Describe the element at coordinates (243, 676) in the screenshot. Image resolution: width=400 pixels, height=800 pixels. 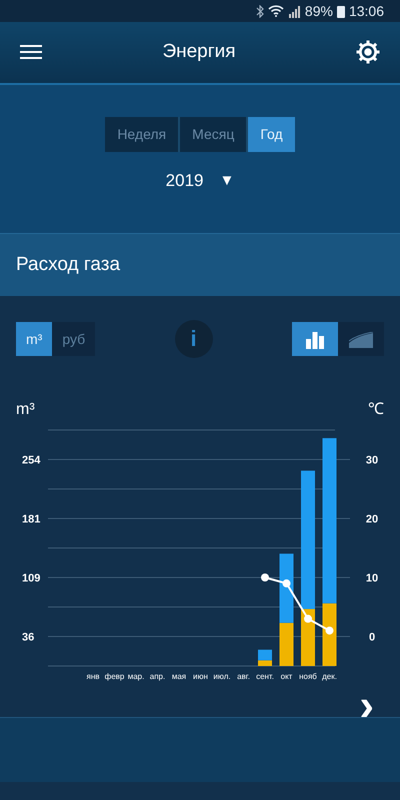
I see `month-label: авг.` at that location.